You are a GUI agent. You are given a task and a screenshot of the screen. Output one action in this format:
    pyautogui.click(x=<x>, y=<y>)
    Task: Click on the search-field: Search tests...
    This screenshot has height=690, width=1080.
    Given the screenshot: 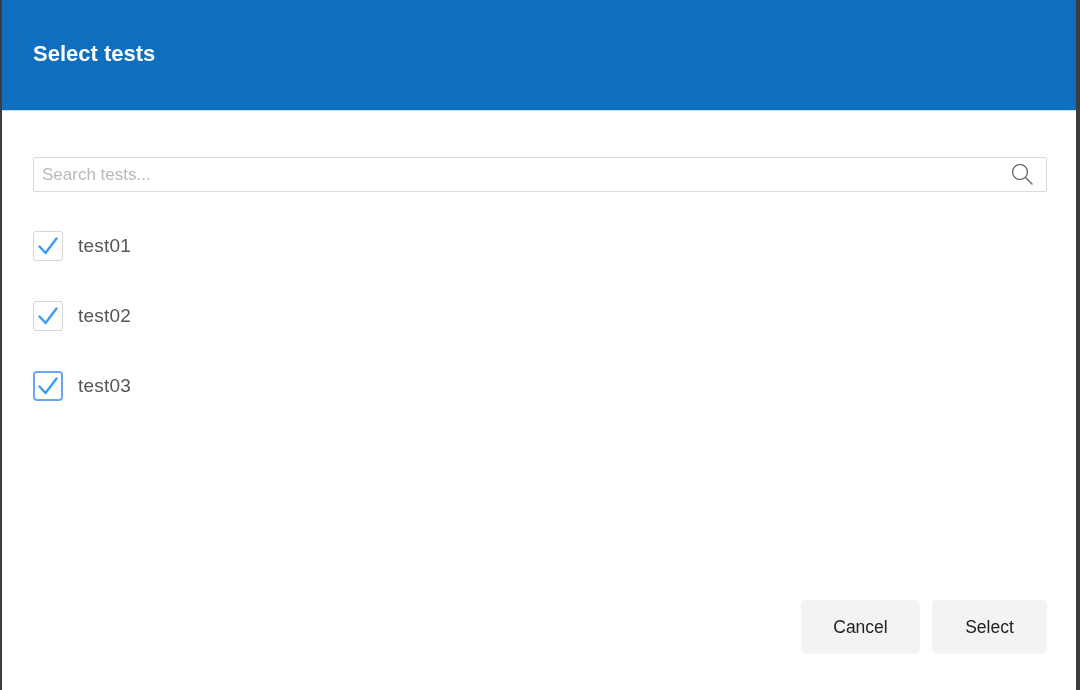 What is the action you would take?
    pyautogui.click(x=540, y=174)
    